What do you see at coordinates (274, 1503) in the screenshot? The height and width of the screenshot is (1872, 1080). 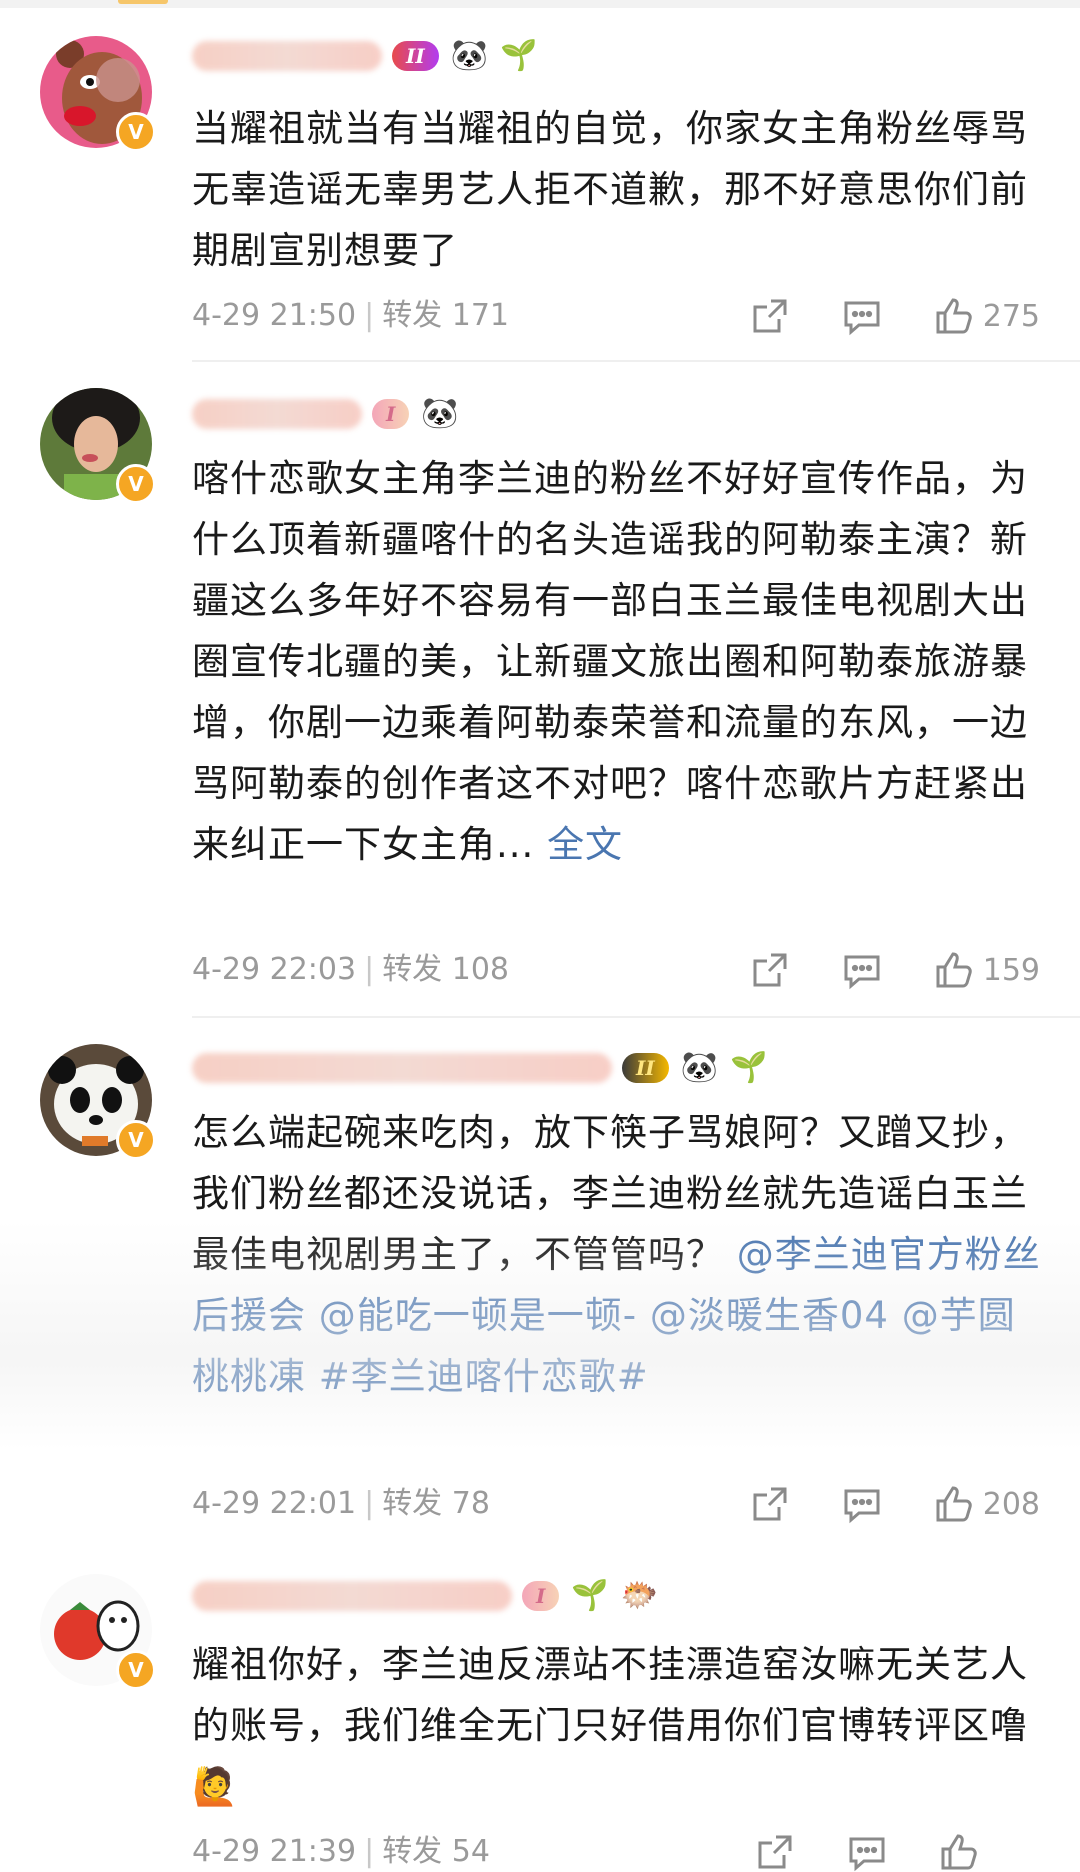 I see `timestamp: 4-29 22:01` at bounding box center [274, 1503].